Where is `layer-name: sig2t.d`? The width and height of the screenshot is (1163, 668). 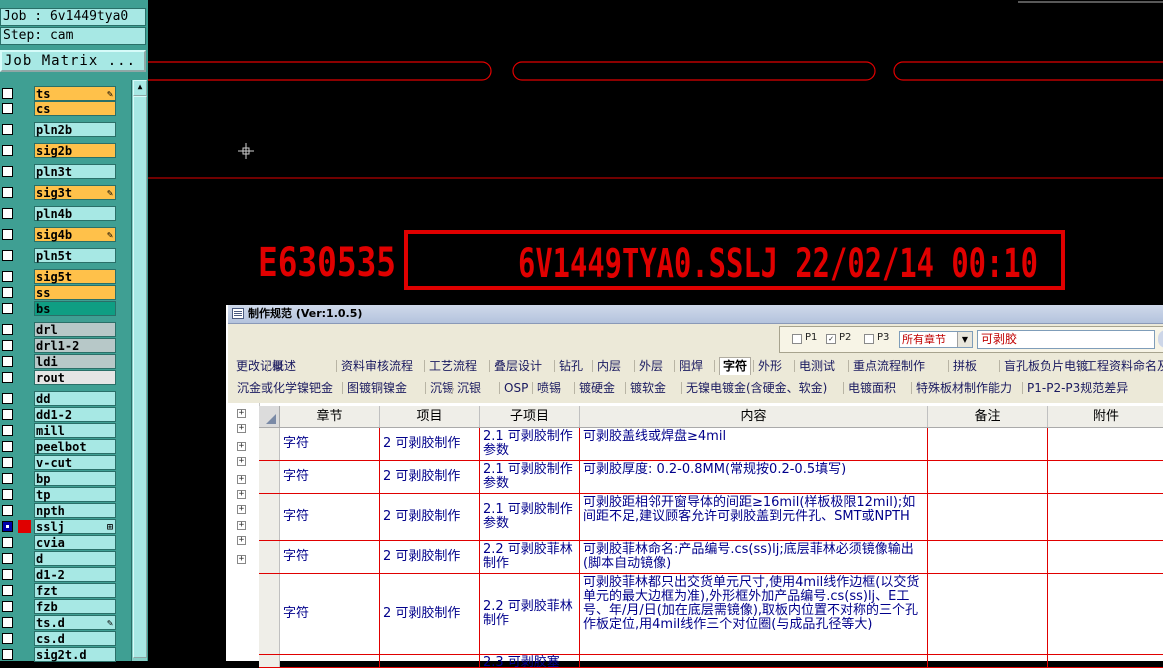 layer-name: sig2t.d is located at coordinates (75, 654).